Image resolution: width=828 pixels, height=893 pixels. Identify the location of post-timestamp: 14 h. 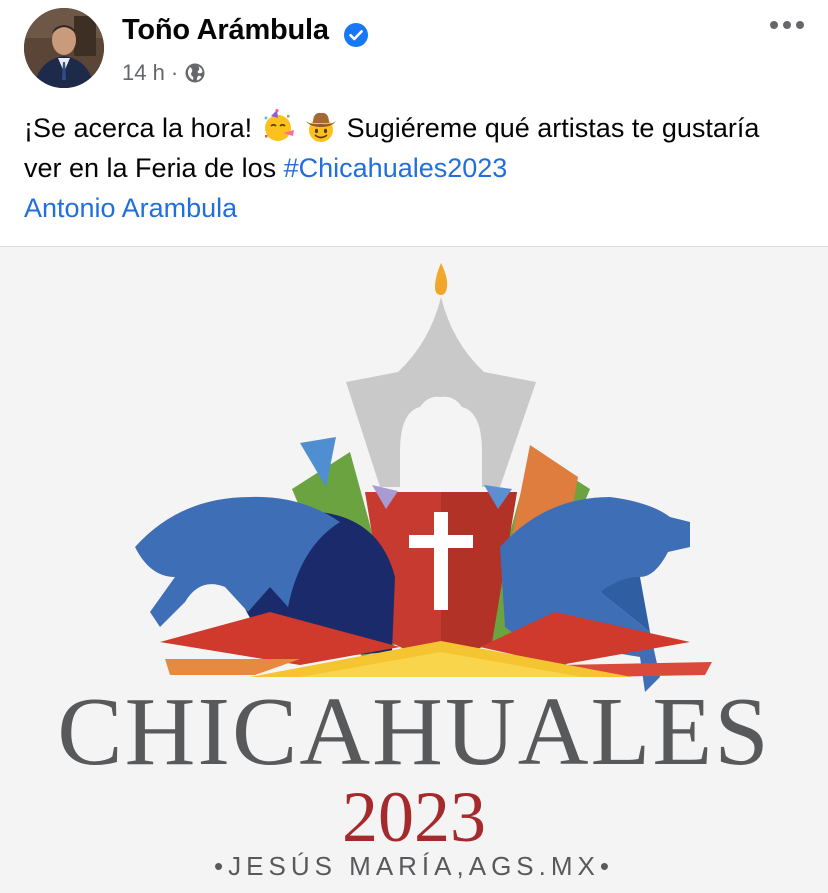
(143, 73).